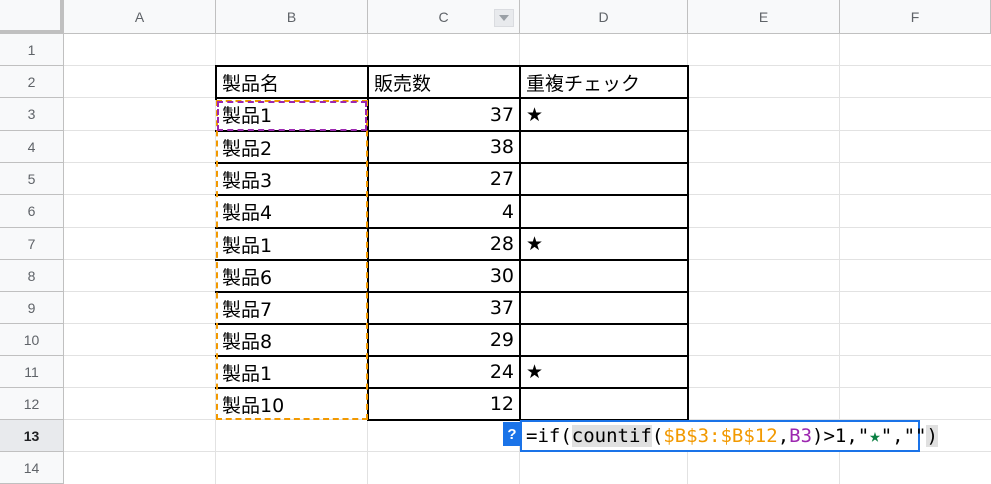 This screenshot has width=991, height=484. Describe the element at coordinates (292, 82) in the screenshot. I see `header-cell-product-name: 製品名` at that location.